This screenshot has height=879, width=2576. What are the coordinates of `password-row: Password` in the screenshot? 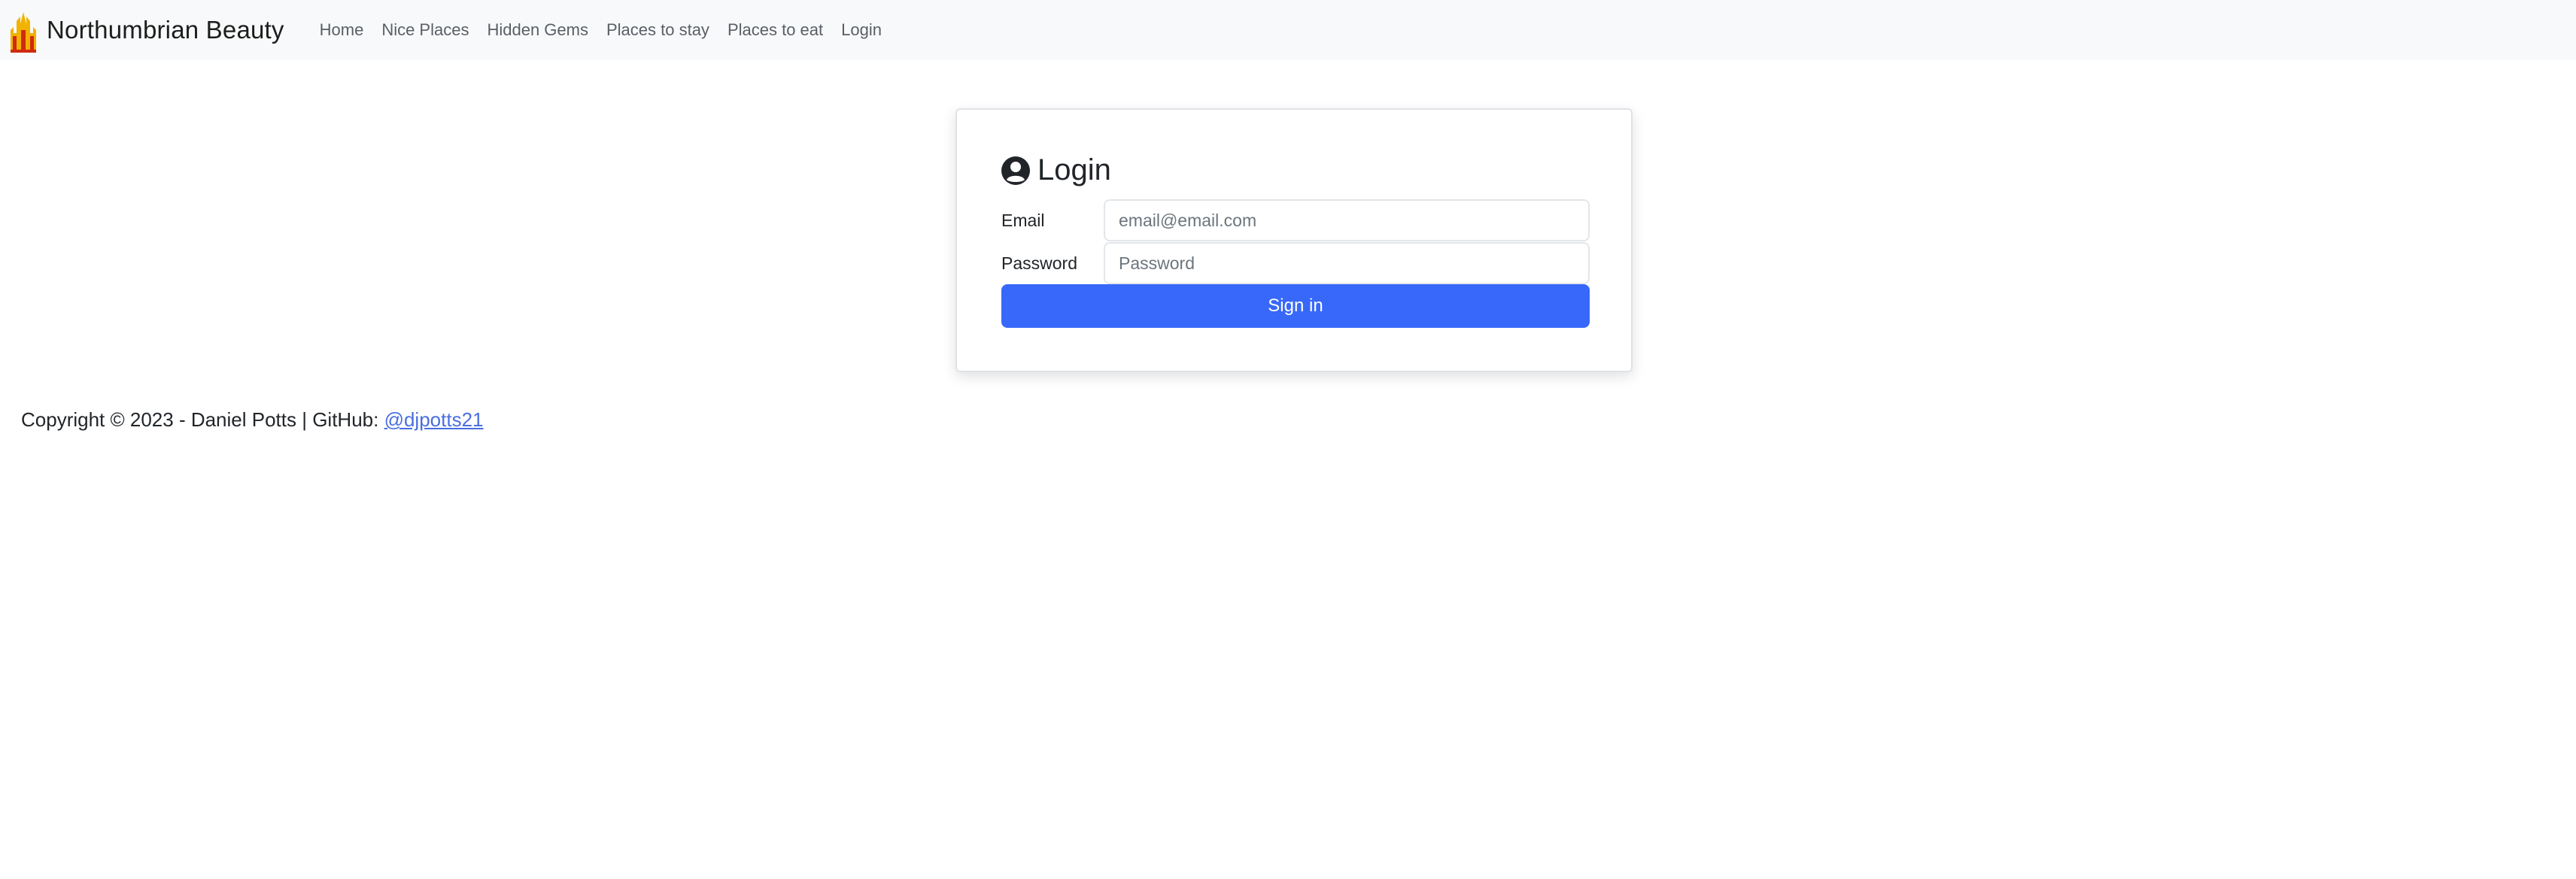 It's located at (1295, 263).